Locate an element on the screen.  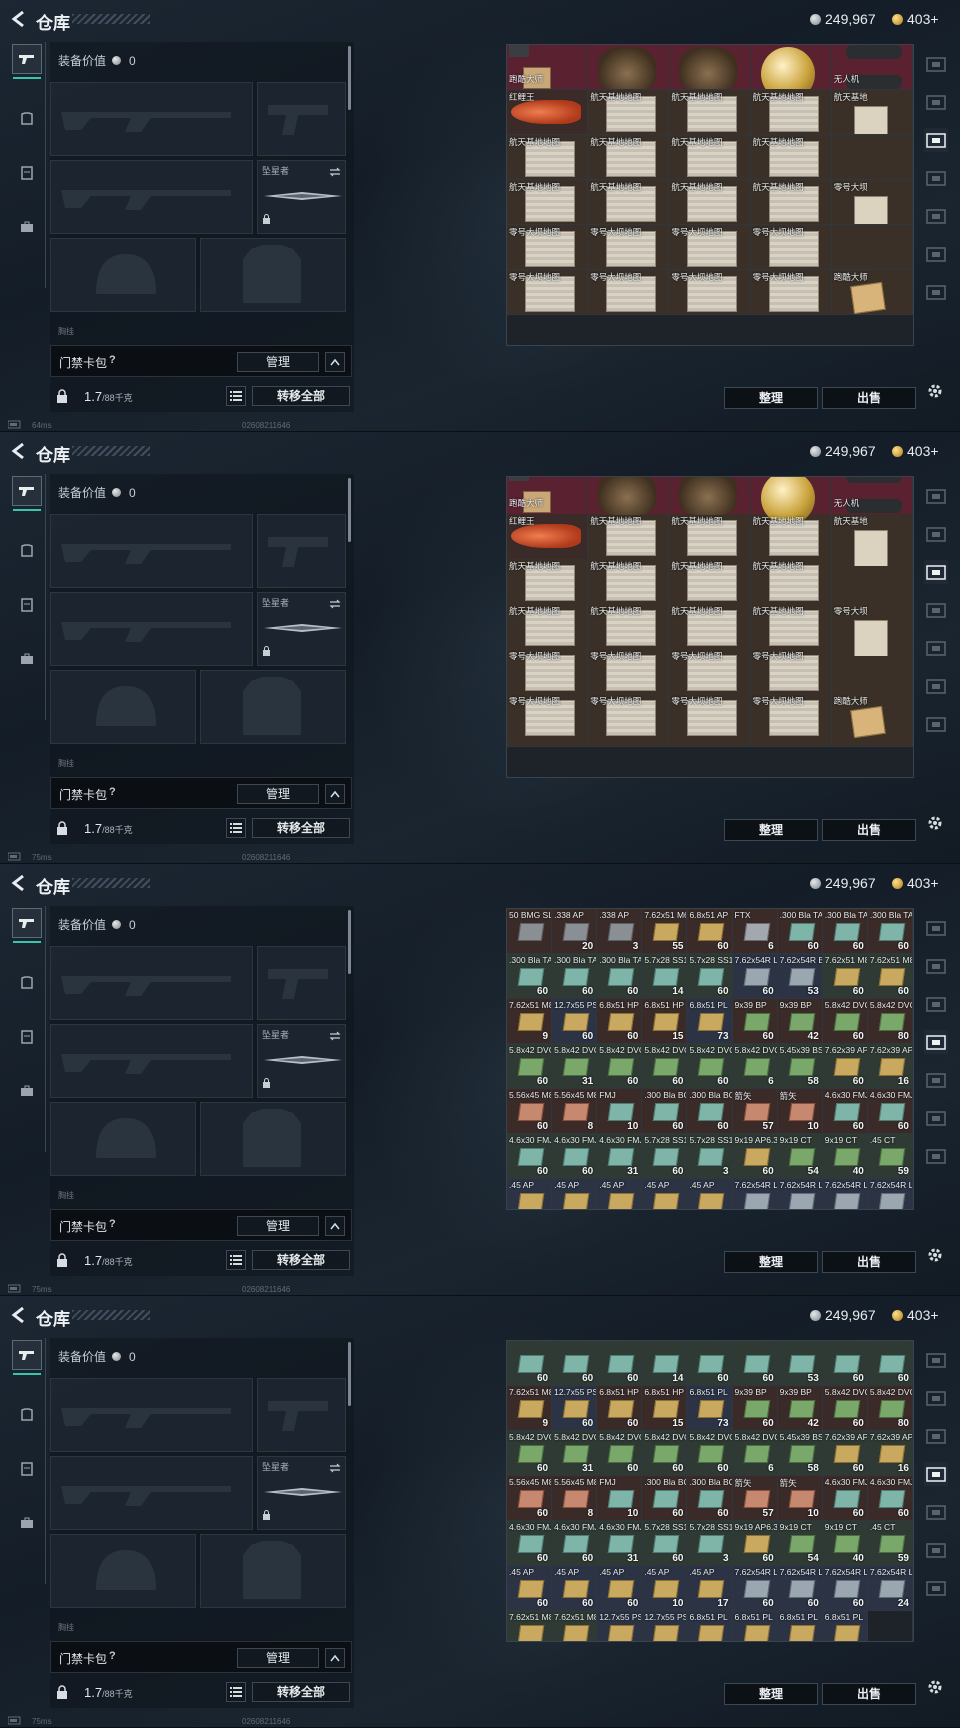
grid-cell: 12.7x55 PS12A60 is located at coordinates (620, 1626).